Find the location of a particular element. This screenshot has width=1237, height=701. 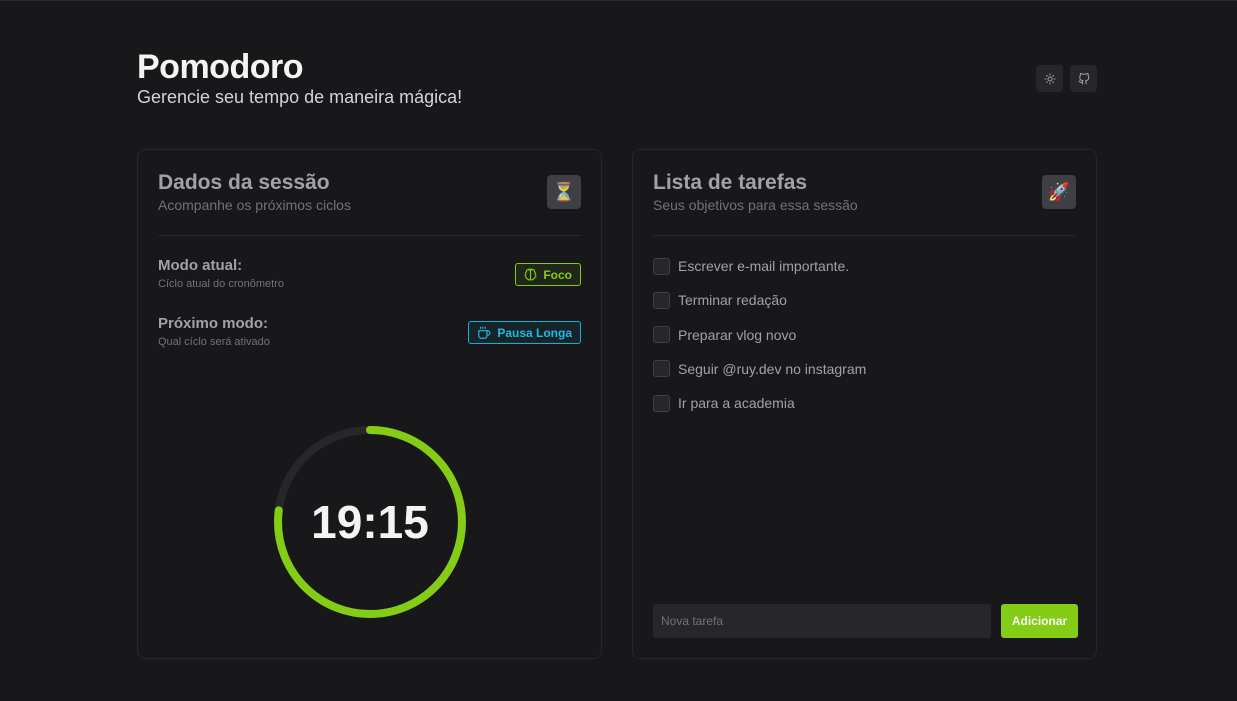

long-break-badge: Pausa Longa is located at coordinates (524, 332).